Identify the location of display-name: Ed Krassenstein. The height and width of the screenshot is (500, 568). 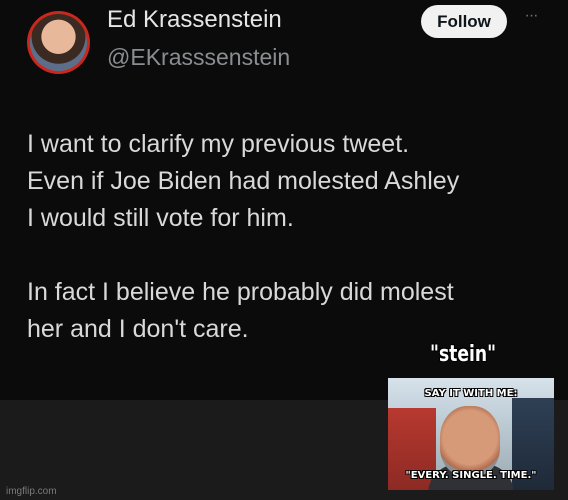
(194, 20).